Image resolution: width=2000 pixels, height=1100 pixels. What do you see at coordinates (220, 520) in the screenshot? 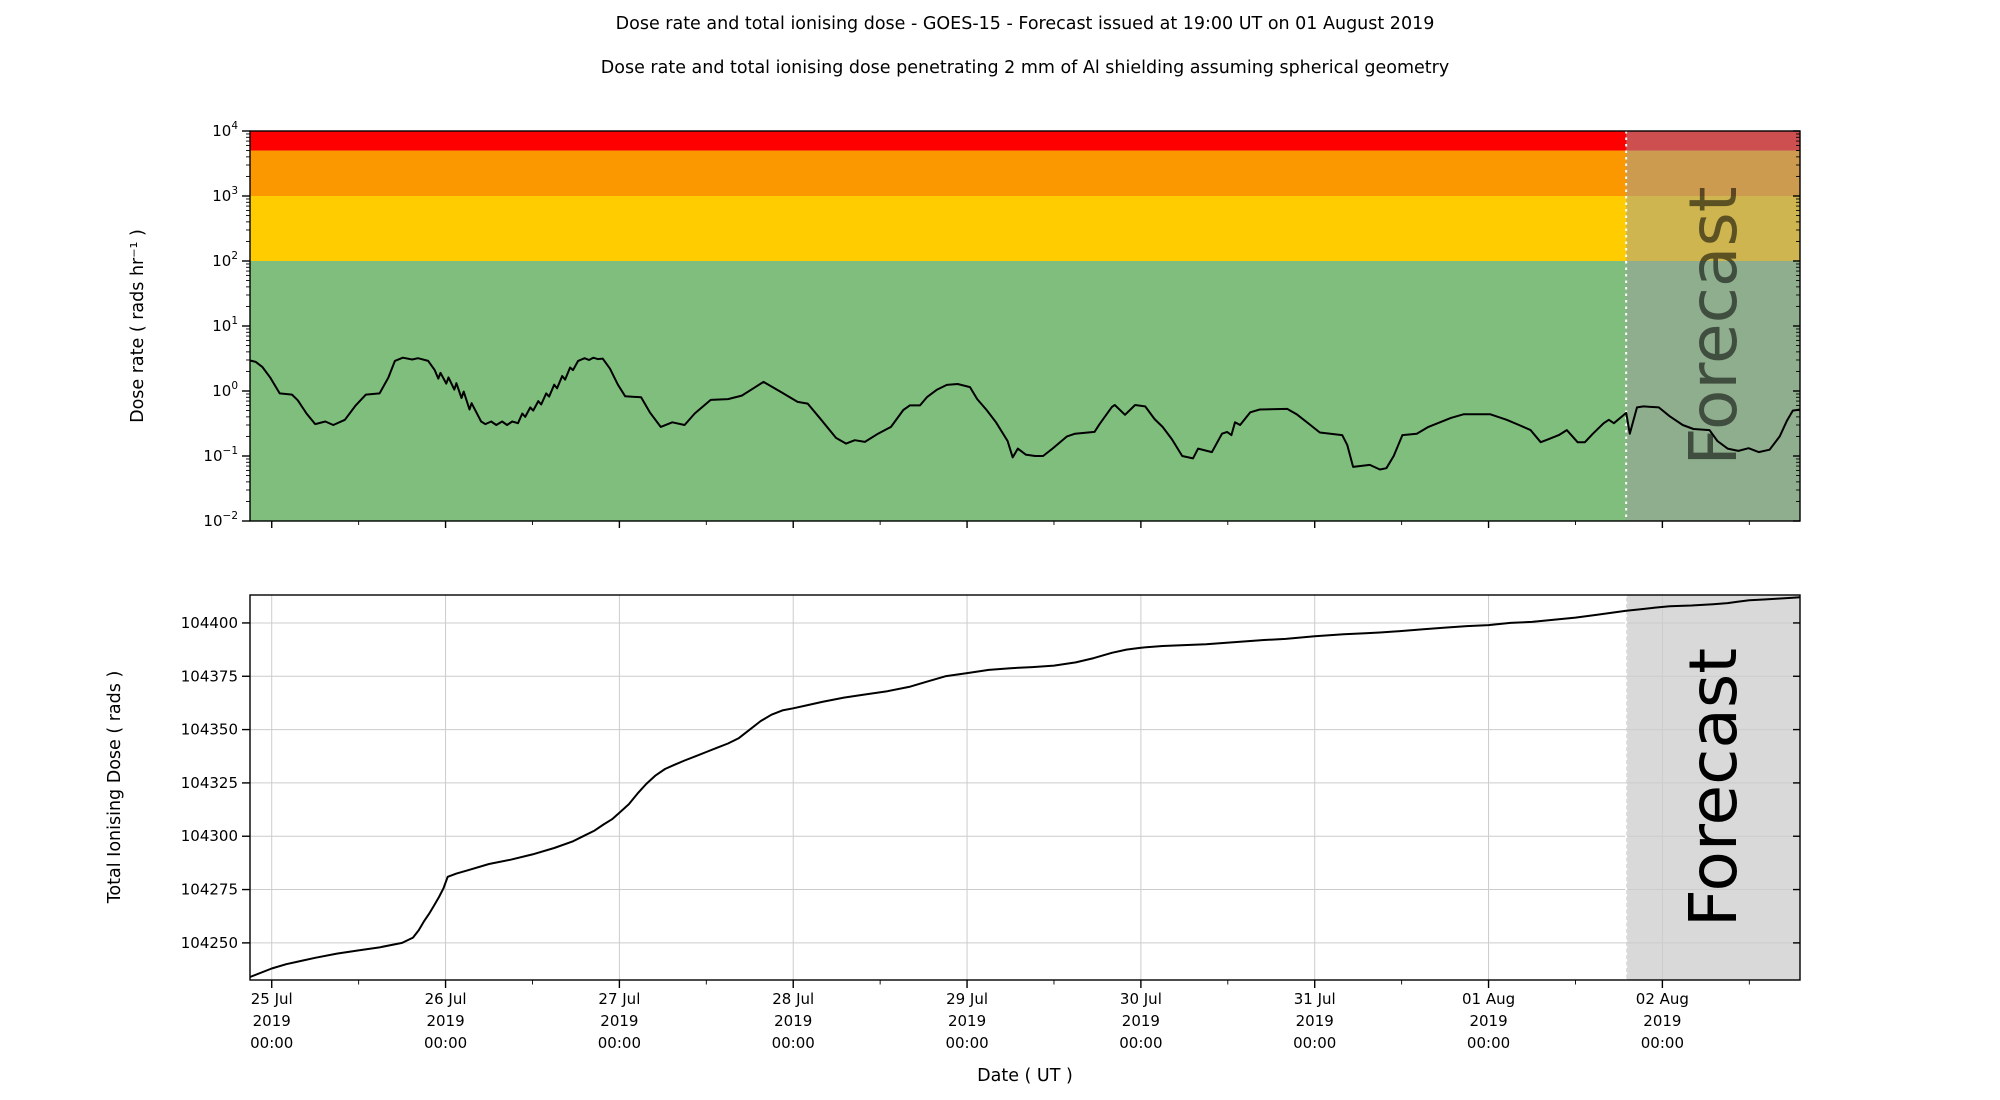
I see `dose-rate-tick-label: 10−2` at bounding box center [220, 520].